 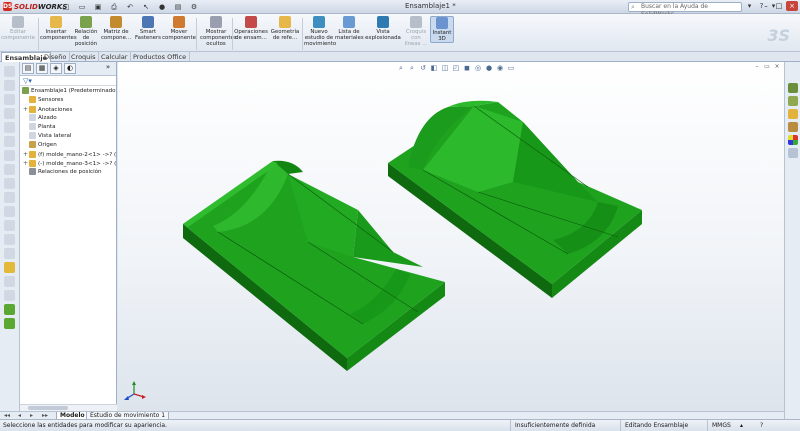 I want to click on reference-tool-icon, so click(x=9, y=309).